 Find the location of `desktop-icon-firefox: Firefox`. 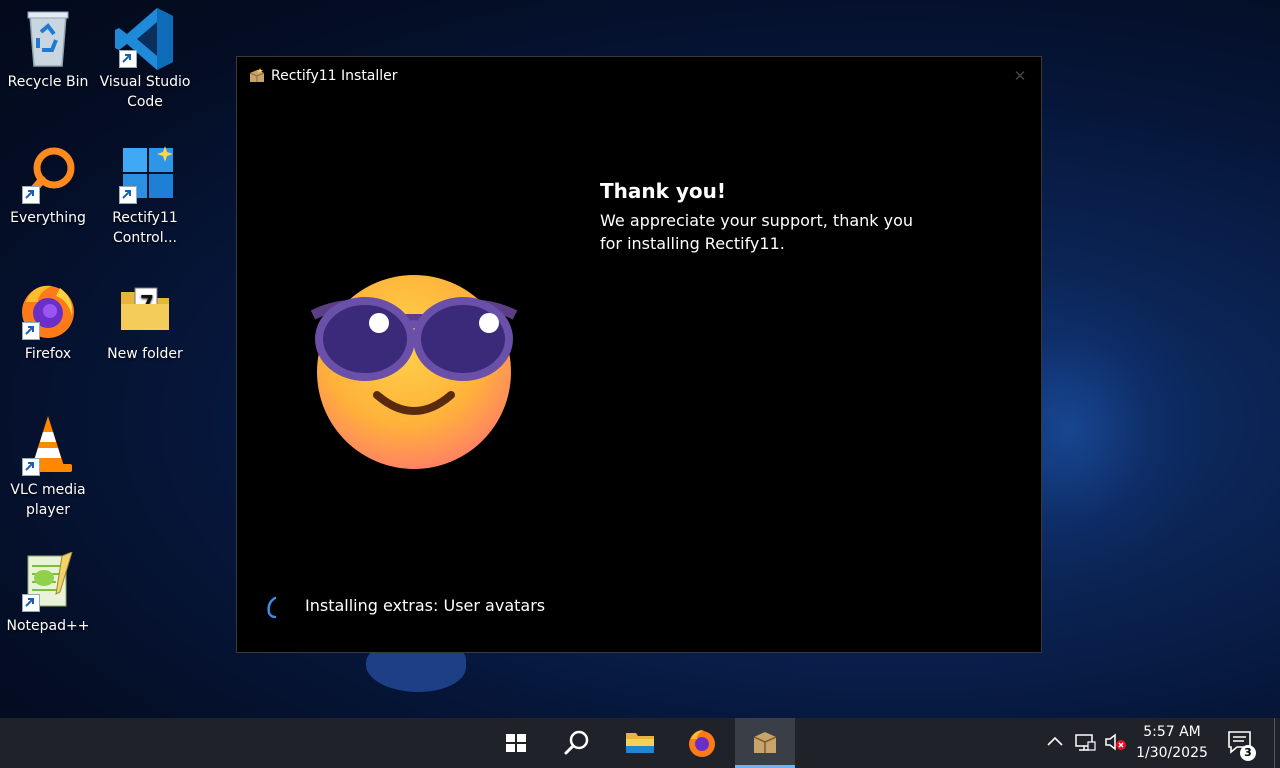

desktop-icon-firefox: Firefox is located at coordinates (48, 322).